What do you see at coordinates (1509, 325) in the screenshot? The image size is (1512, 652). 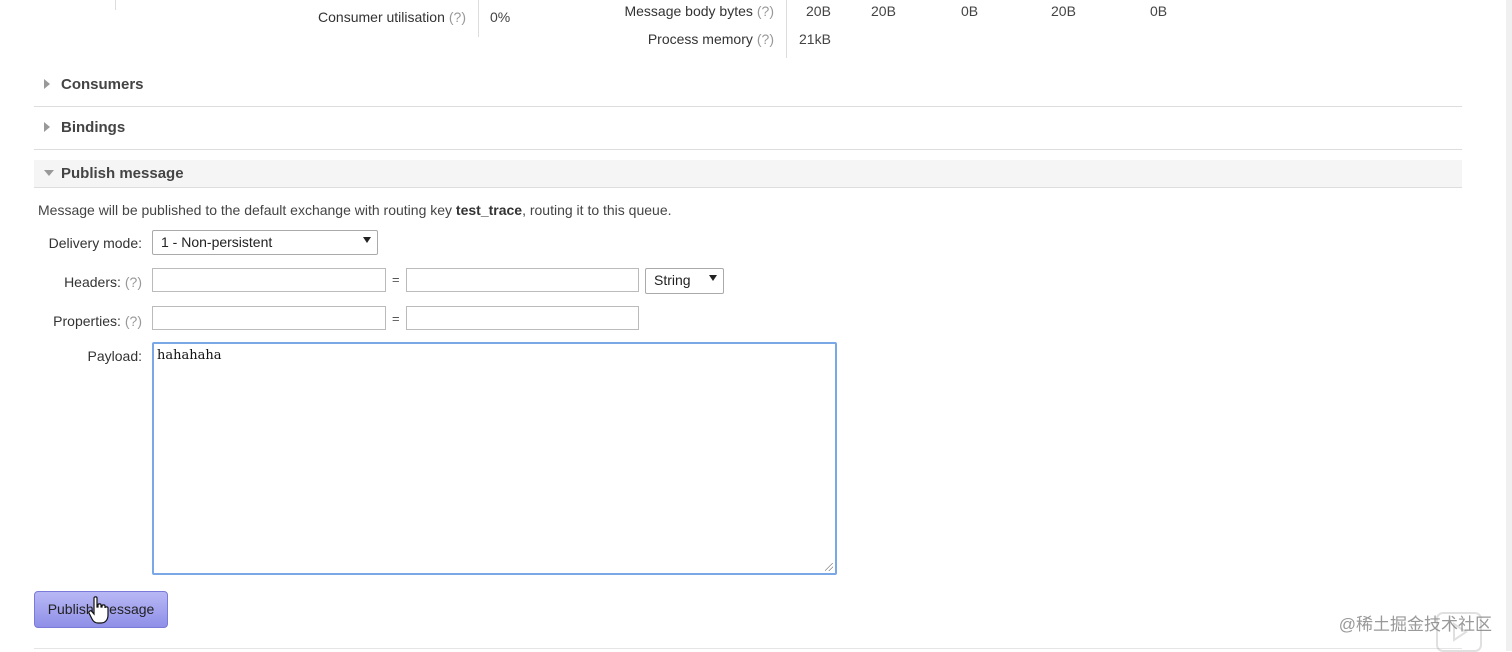 I see `scrollbar` at bounding box center [1509, 325].